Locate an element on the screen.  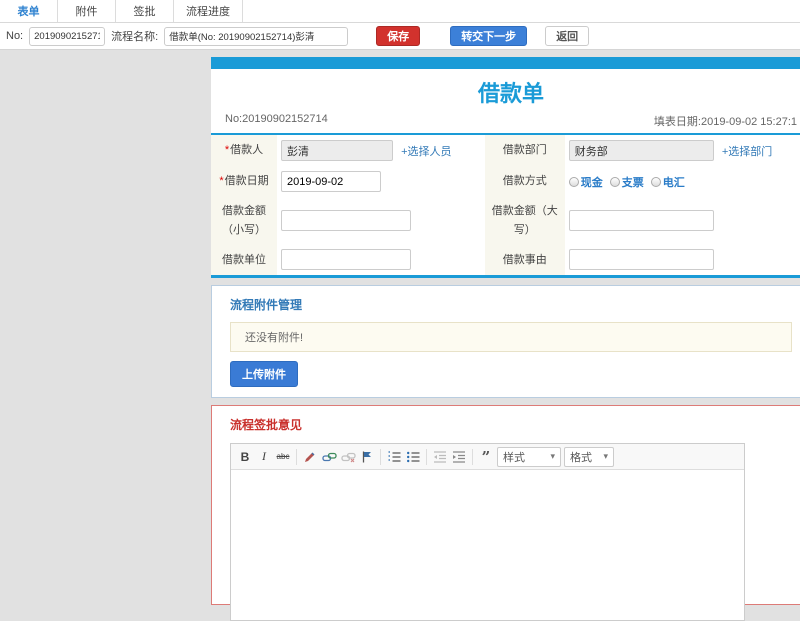
bullet-list-icon is located at coordinates (413, 457).